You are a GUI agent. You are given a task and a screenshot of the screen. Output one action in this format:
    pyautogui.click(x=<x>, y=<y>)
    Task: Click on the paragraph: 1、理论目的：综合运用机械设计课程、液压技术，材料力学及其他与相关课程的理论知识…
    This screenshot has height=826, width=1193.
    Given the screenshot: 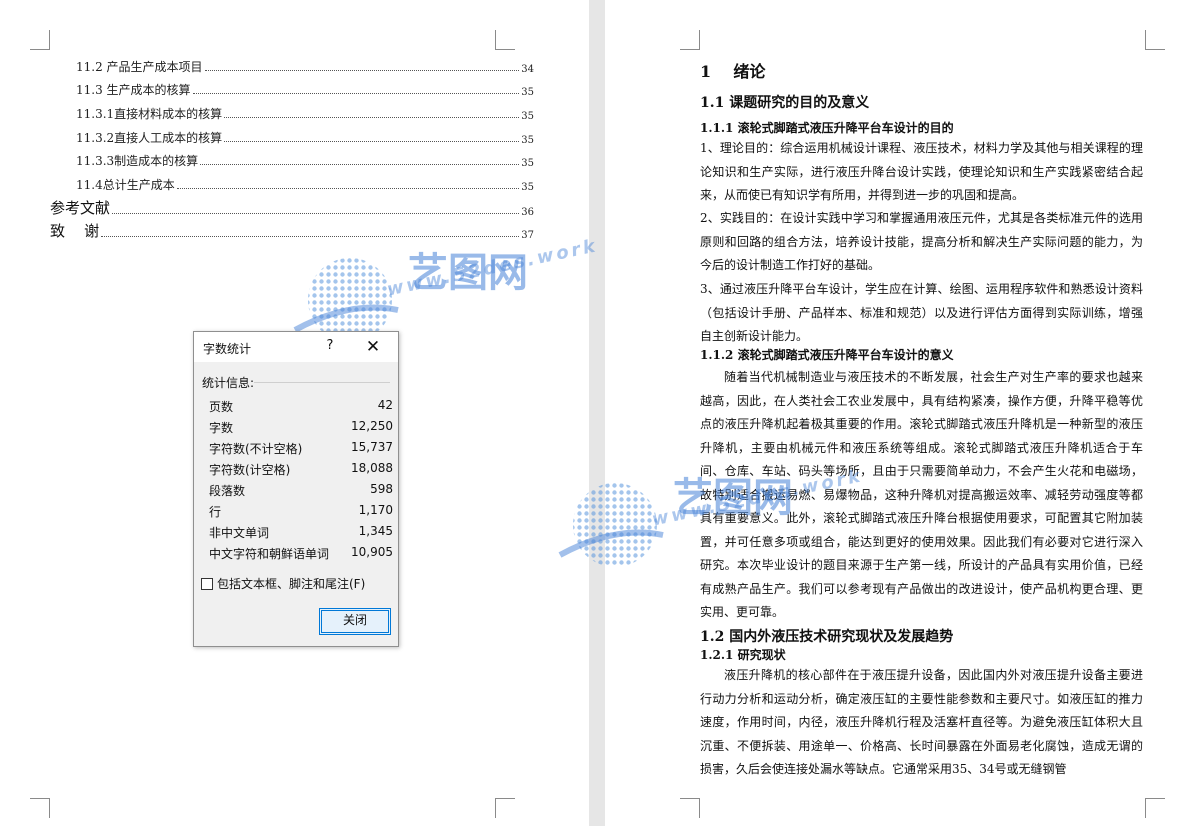 What is the action you would take?
    pyautogui.click(x=921, y=171)
    